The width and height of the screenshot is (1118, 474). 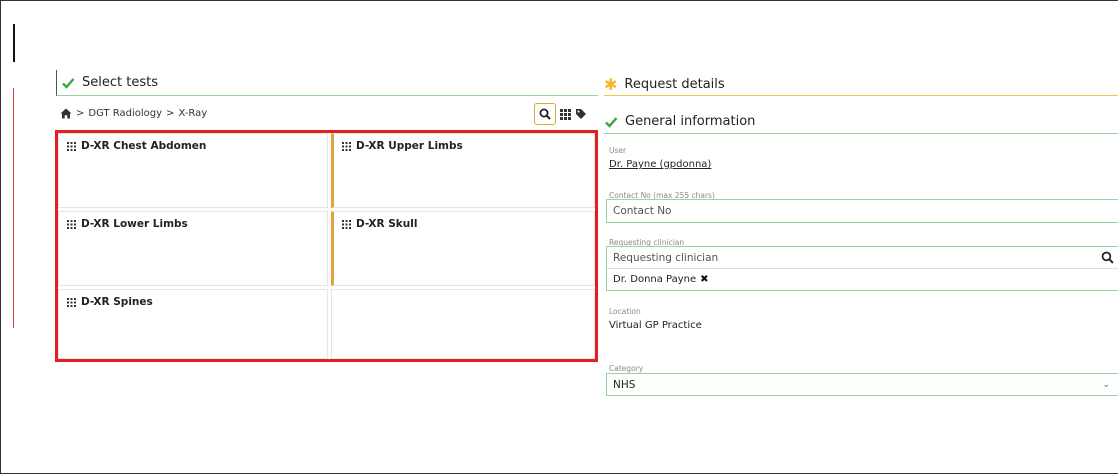 What do you see at coordinates (861, 85) in the screenshot?
I see `request-details-header: ✱ Request details` at bounding box center [861, 85].